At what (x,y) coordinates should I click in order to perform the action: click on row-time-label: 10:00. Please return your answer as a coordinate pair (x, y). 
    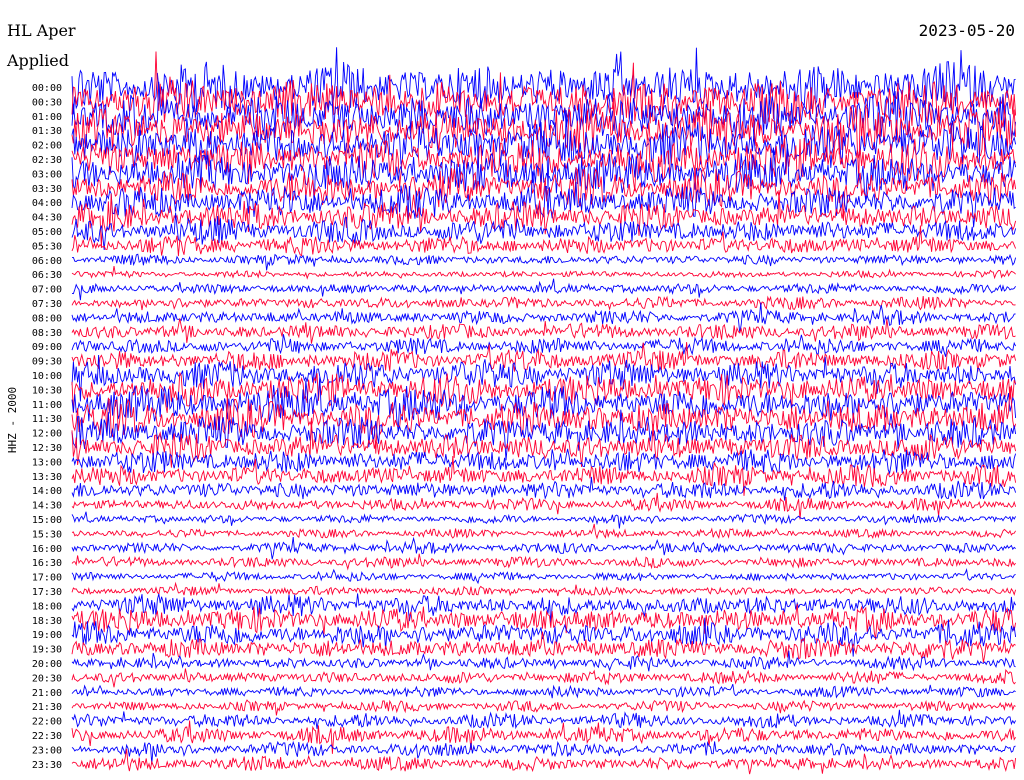
    Looking at the image, I should click on (47, 376).